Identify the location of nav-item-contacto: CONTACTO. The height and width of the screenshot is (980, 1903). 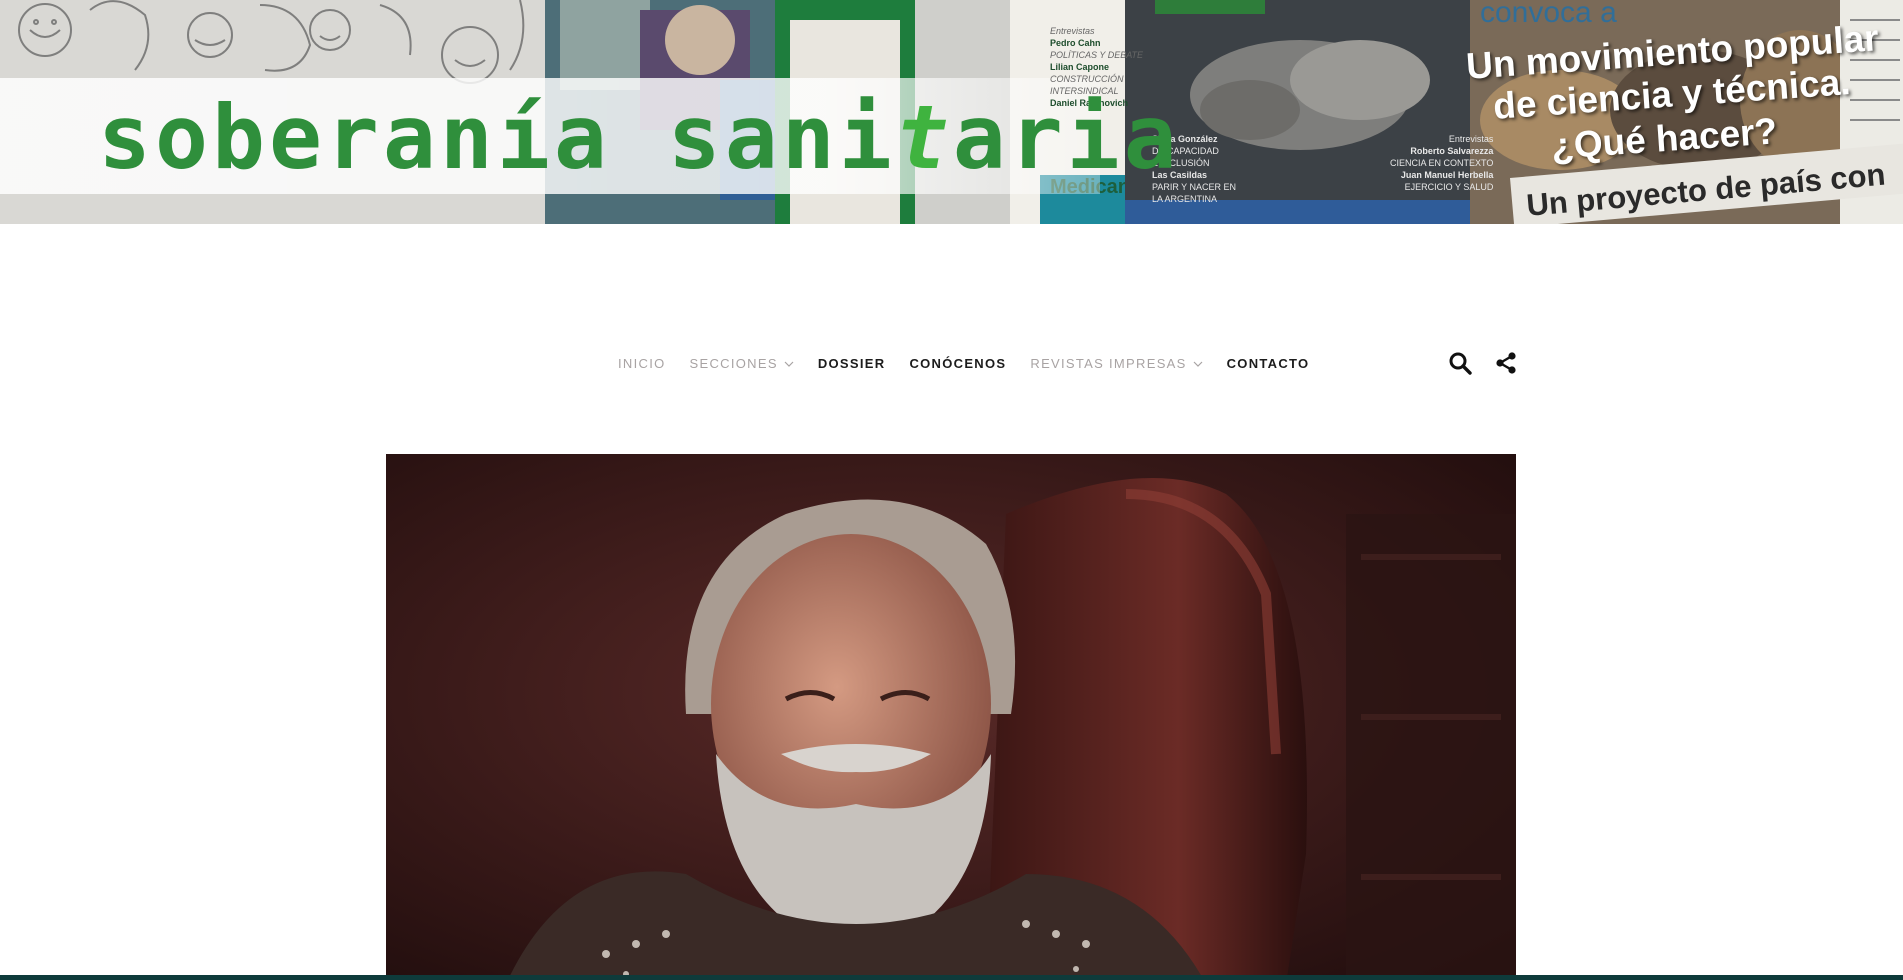
(1268, 364).